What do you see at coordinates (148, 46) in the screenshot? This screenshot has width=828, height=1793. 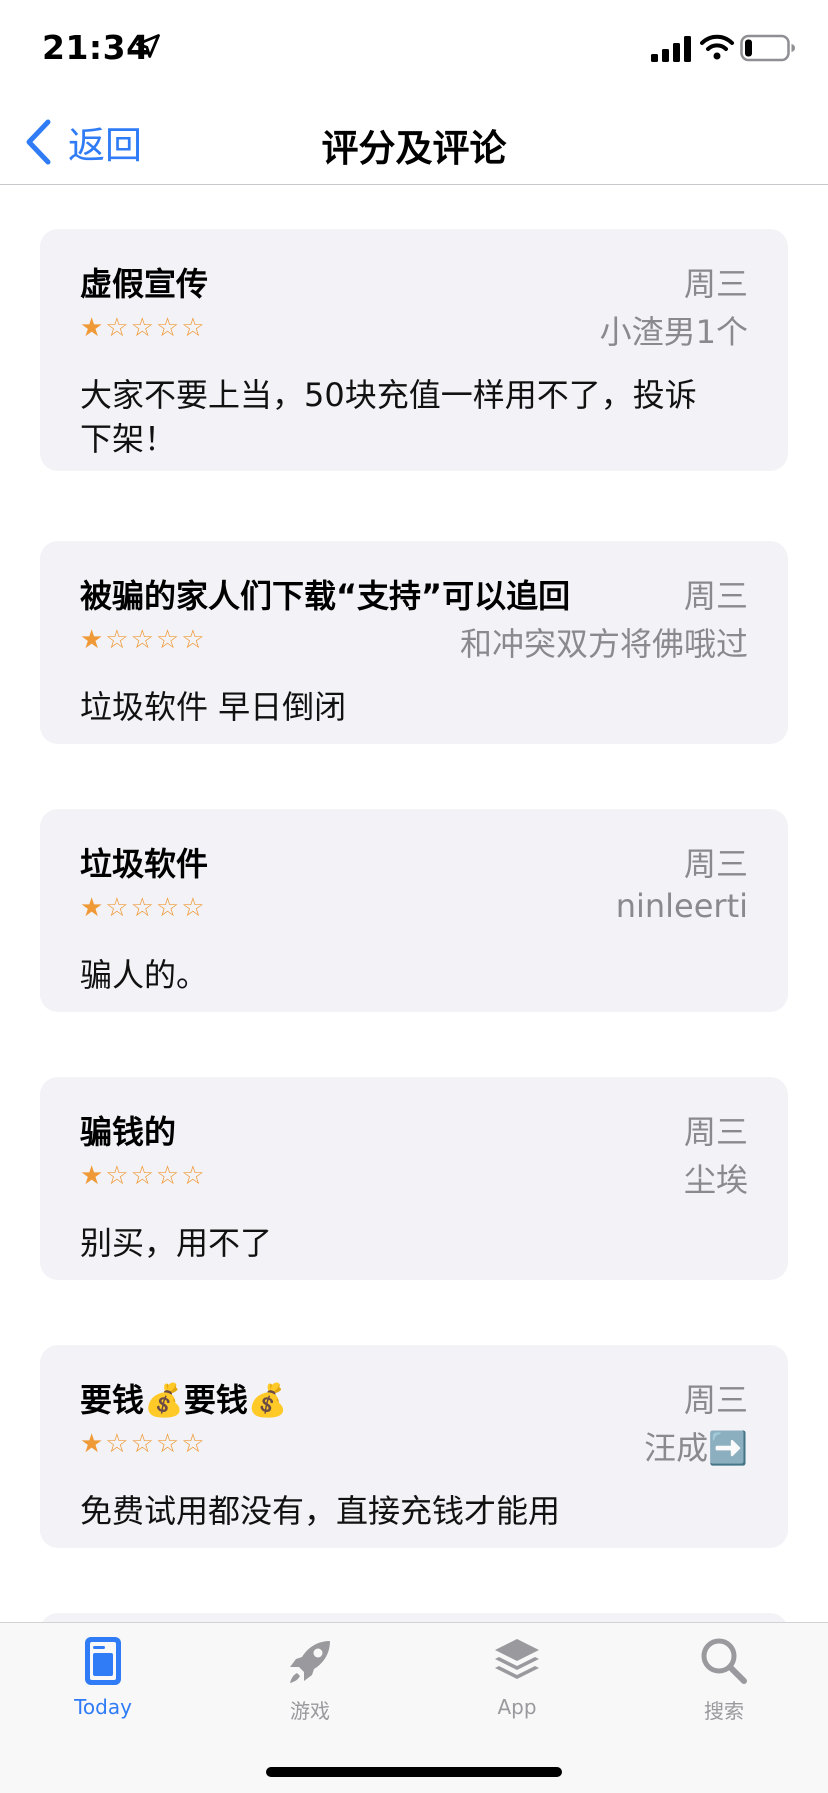 I see `location-arrow-icon` at bounding box center [148, 46].